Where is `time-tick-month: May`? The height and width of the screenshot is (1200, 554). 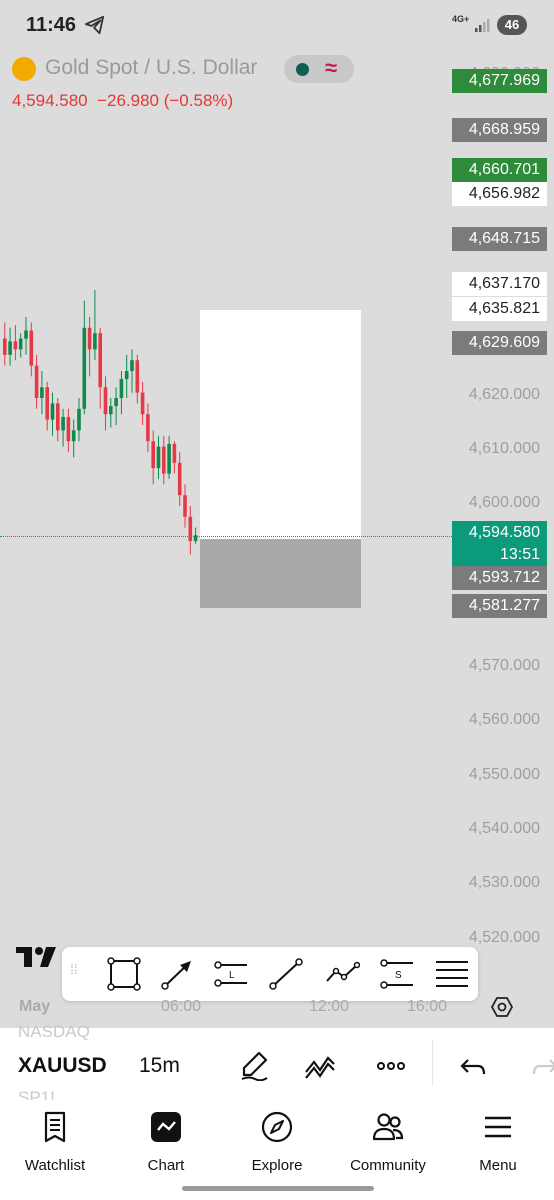
time-tick-month: May is located at coordinates (35, 1006).